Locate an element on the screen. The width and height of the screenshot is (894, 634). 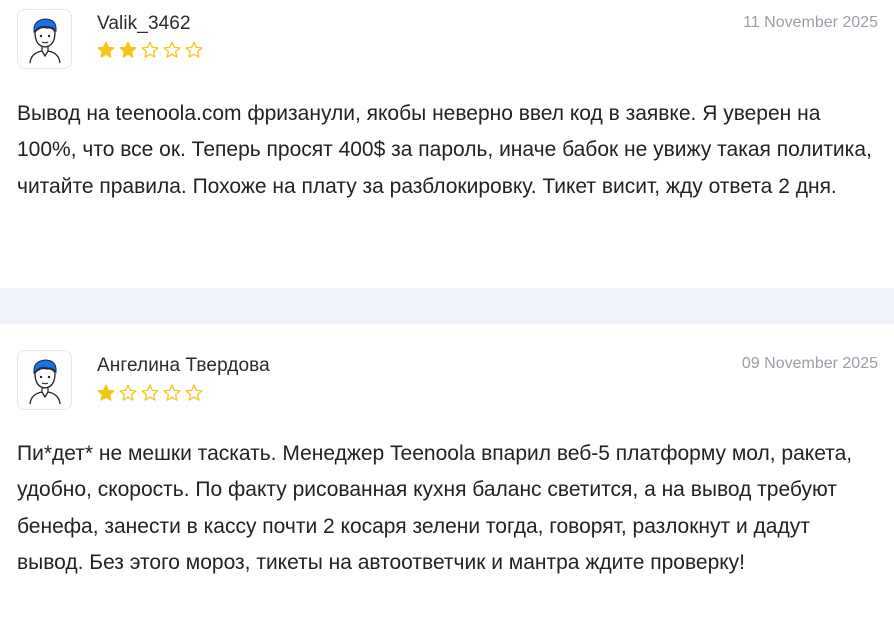
review-divider is located at coordinates (447, 306).